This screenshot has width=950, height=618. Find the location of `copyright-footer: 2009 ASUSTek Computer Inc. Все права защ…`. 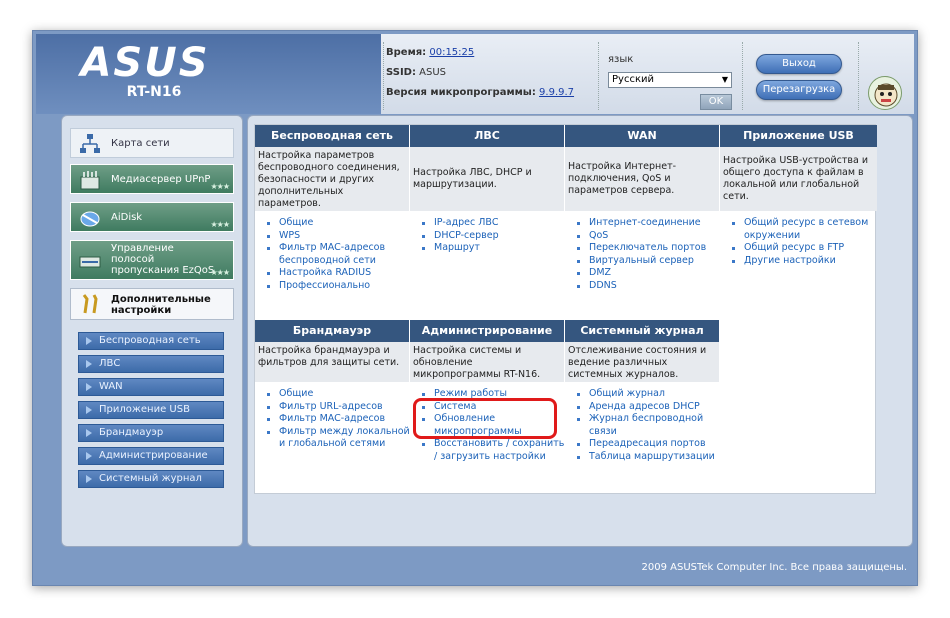

copyright-footer: 2009 ASUSTek Computer Inc. Все права защ… is located at coordinates (774, 567).